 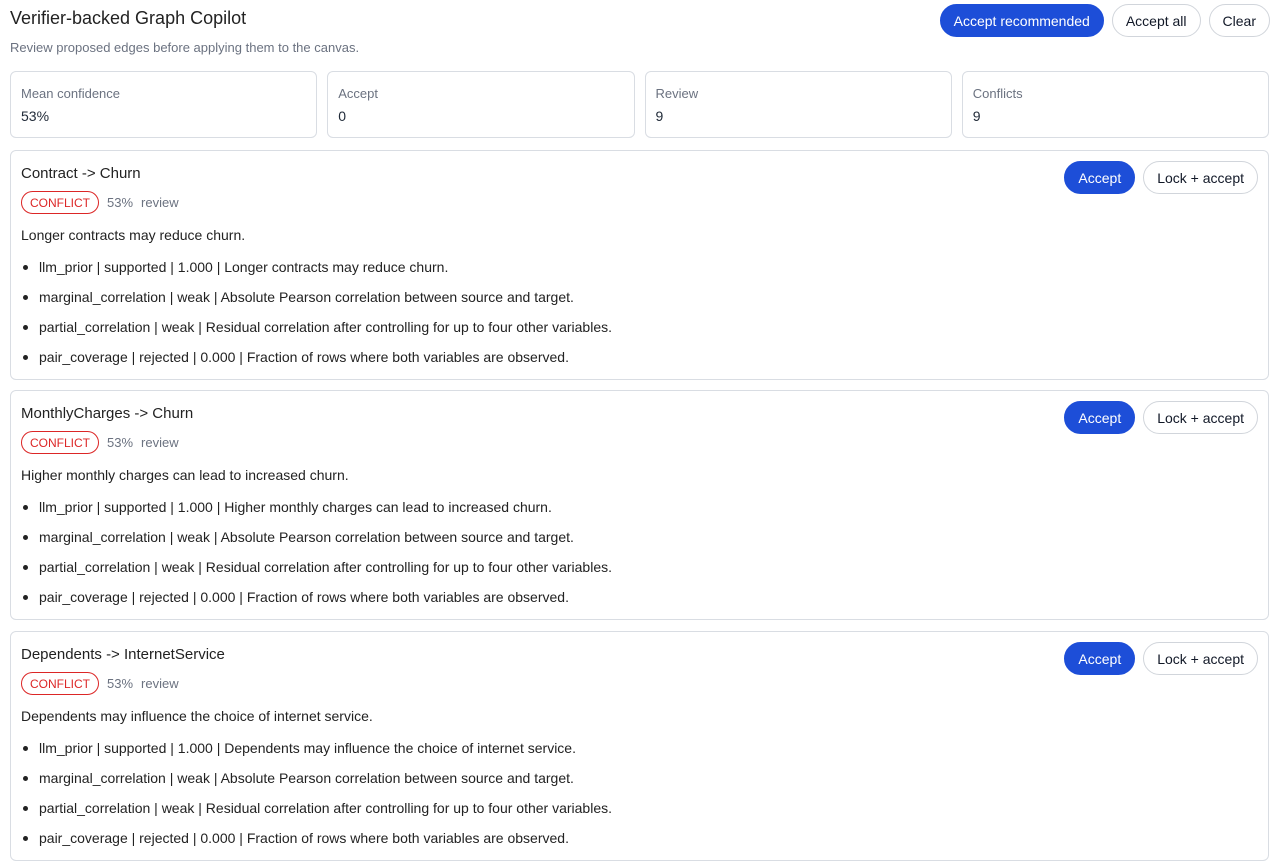 I want to click on header-actions: Accept recommended Accept all Clear, so click(x=1104, y=20).